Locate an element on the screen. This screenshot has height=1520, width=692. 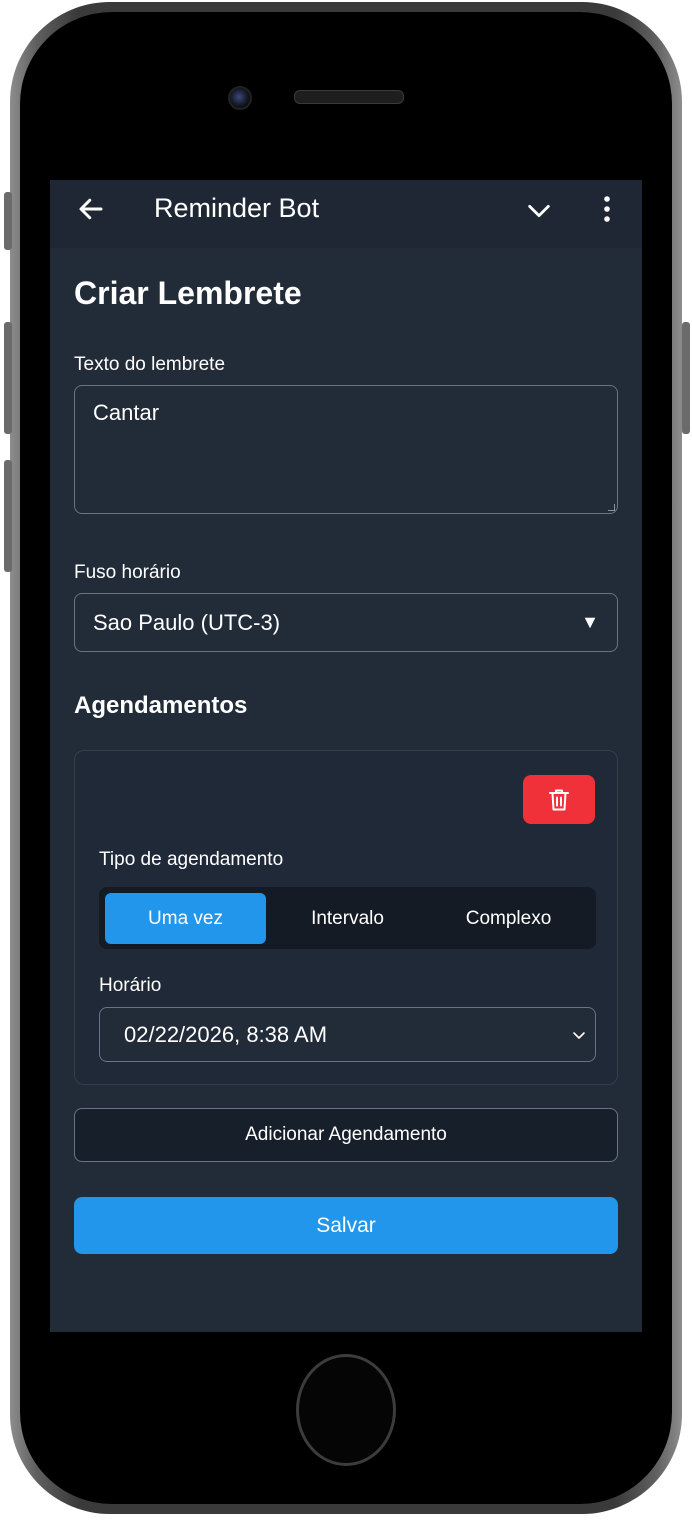
timezone-select: Sao Paulo (UTC-3) ▼ is located at coordinates (346, 622).